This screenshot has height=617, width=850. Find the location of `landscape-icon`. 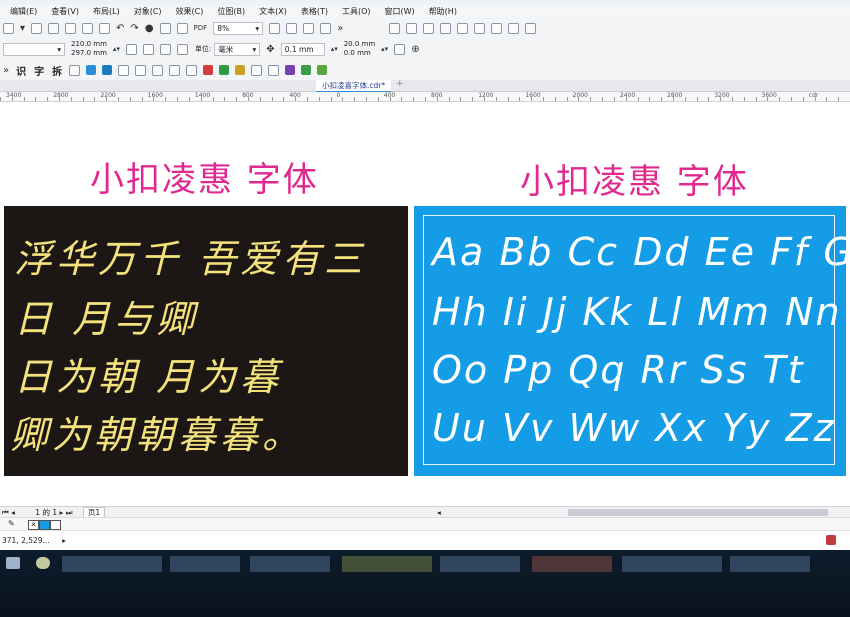

landscape-icon is located at coordinates (148, 49).